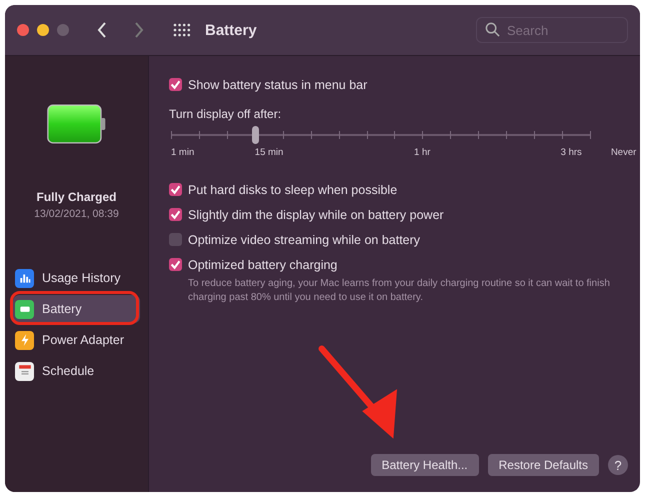 The image size is (645, 496). I want to click on display-slider, so click(380, 135).